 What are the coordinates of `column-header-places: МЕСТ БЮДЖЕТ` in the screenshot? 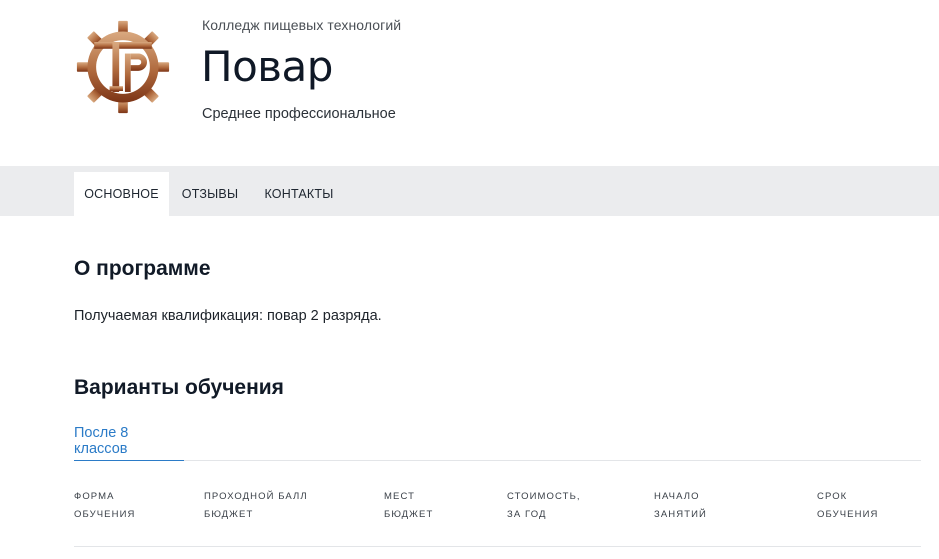 It's located at (408, 506).